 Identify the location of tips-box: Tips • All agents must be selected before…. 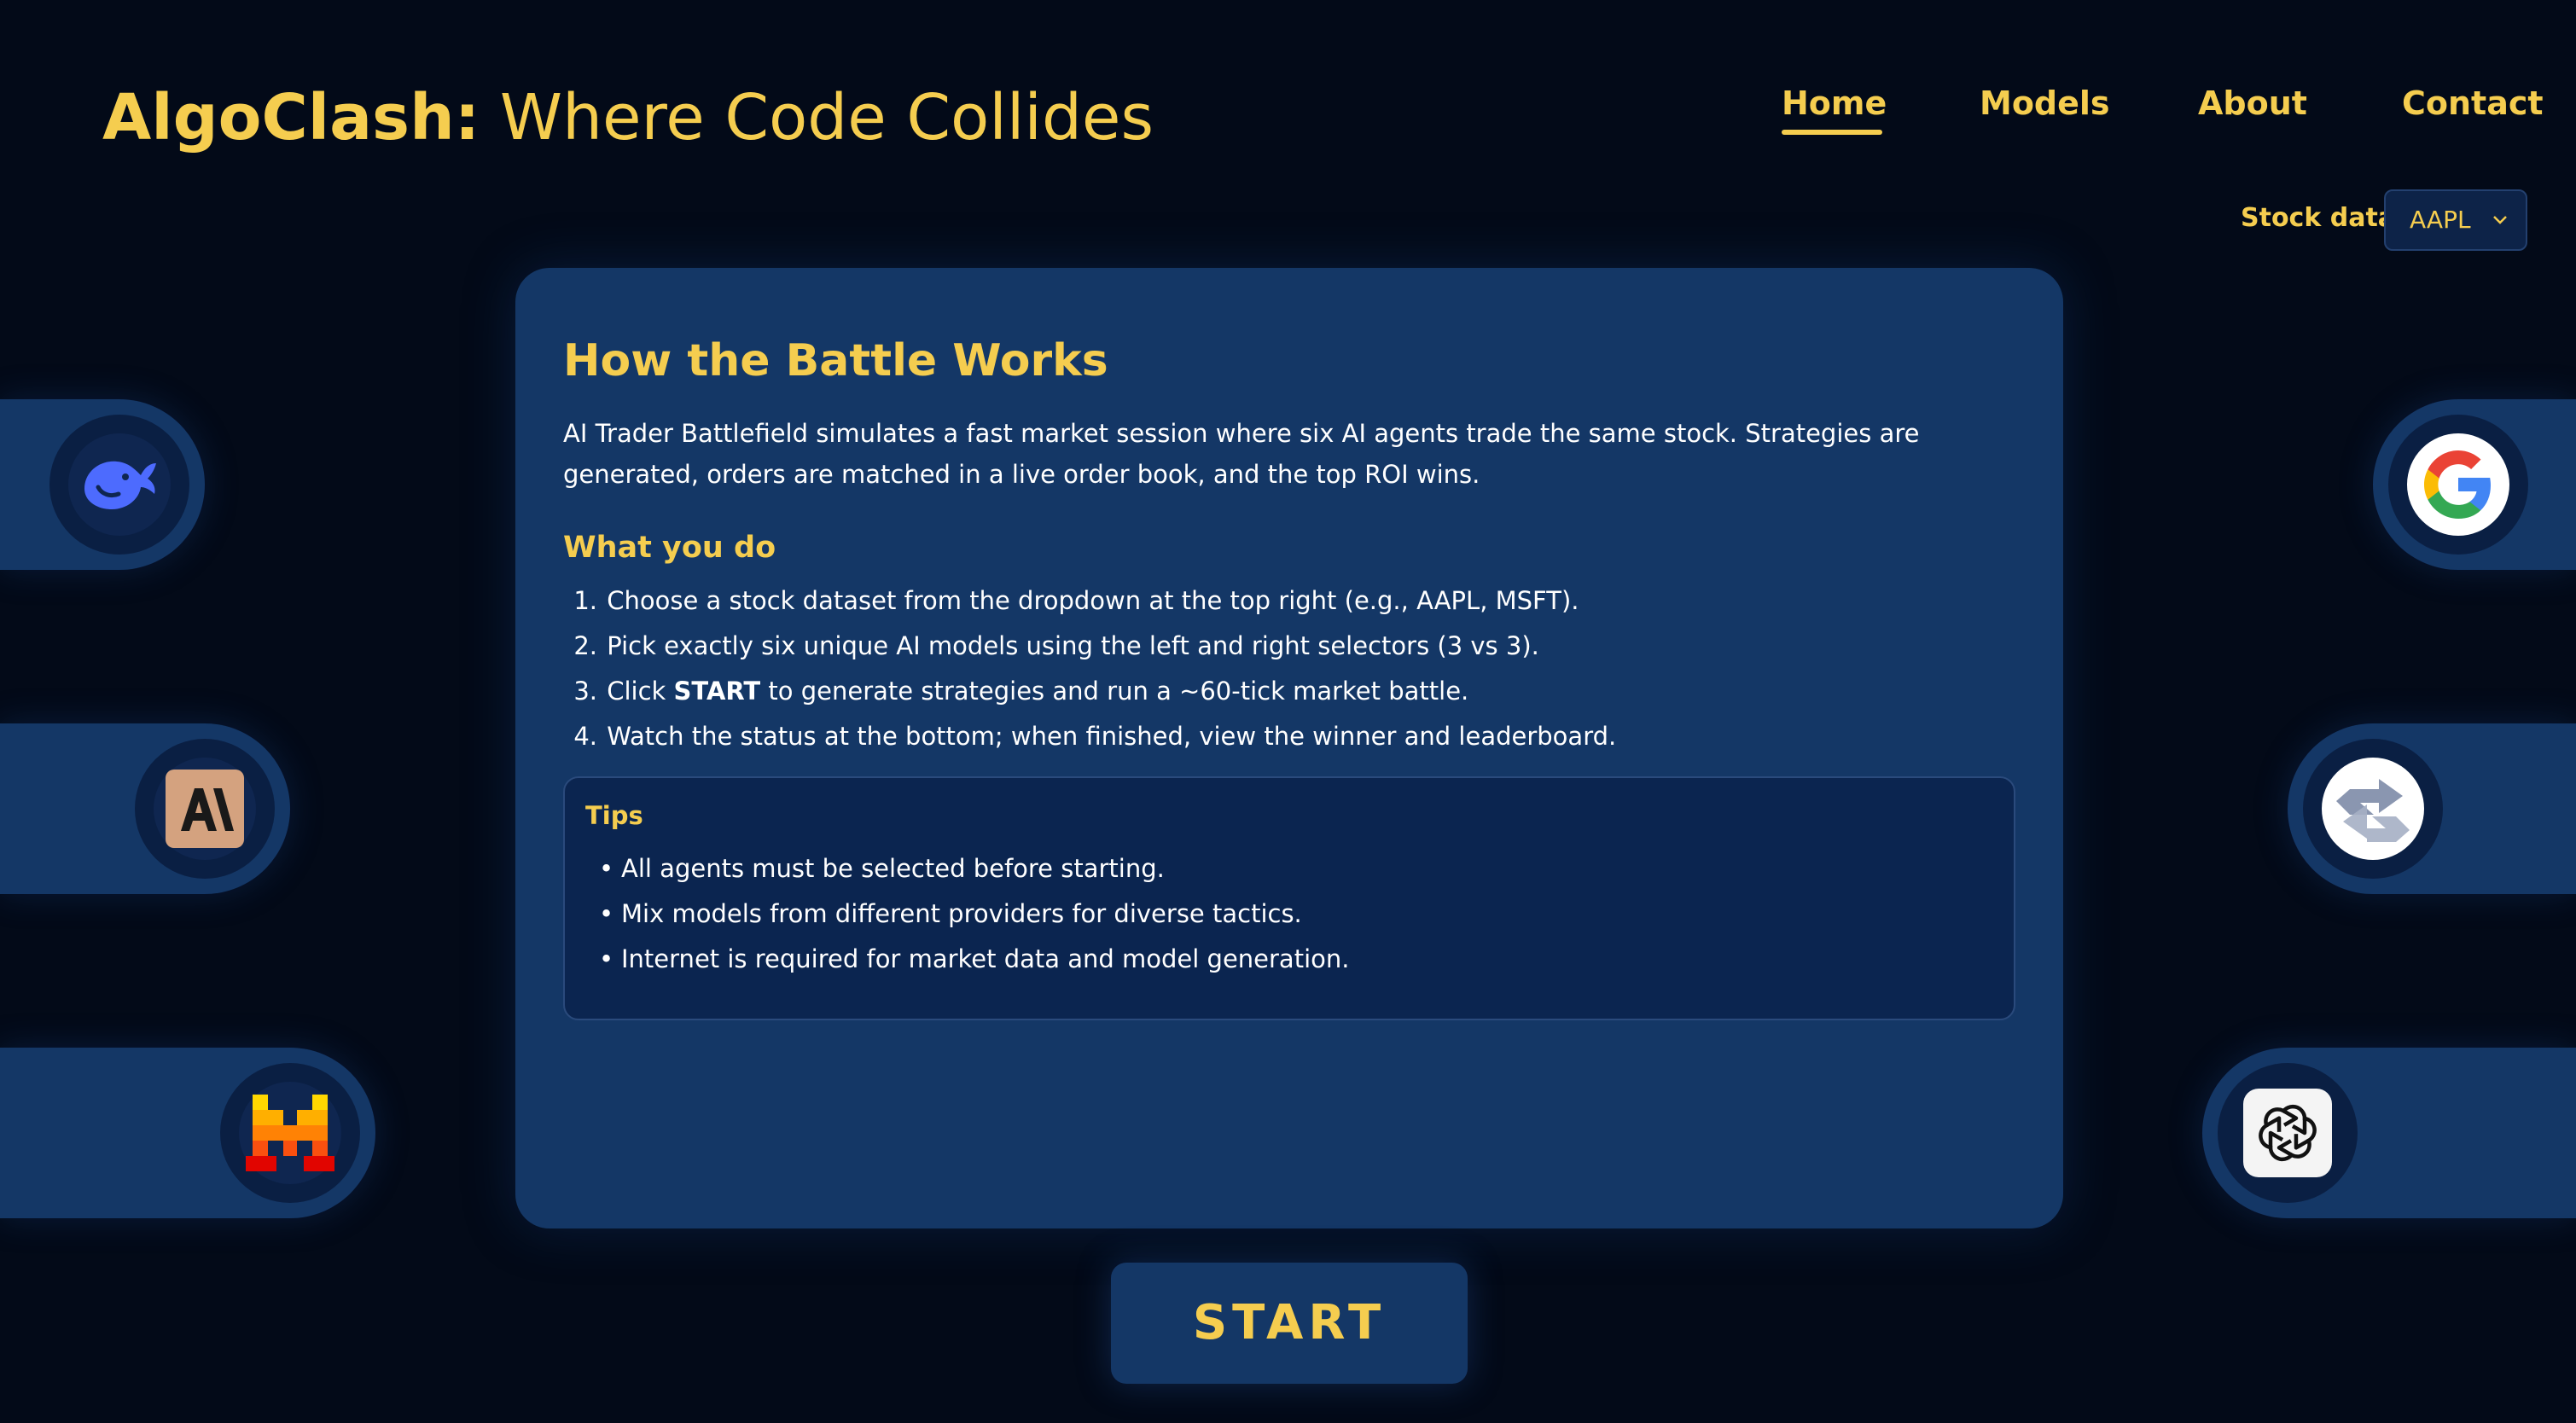
(1289, 898).